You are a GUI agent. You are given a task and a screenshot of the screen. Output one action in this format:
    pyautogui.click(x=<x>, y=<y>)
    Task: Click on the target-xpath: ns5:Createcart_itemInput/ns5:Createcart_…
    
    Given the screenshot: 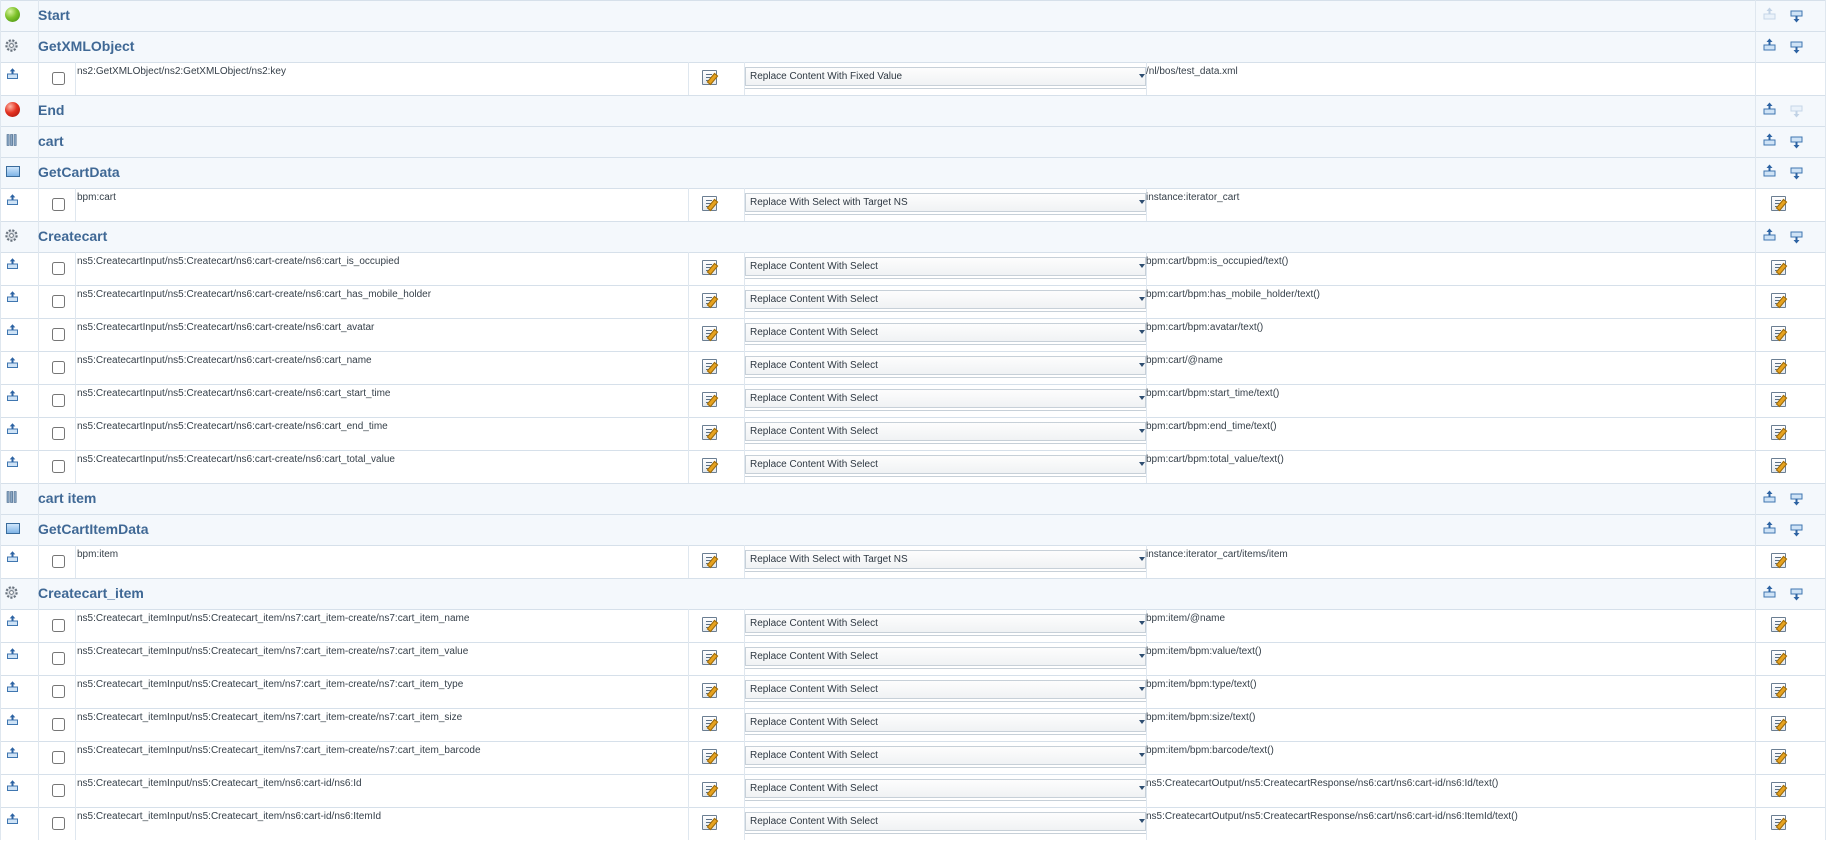 What is the action you would take?
    pyautogui.click(x=273, y=651)
    